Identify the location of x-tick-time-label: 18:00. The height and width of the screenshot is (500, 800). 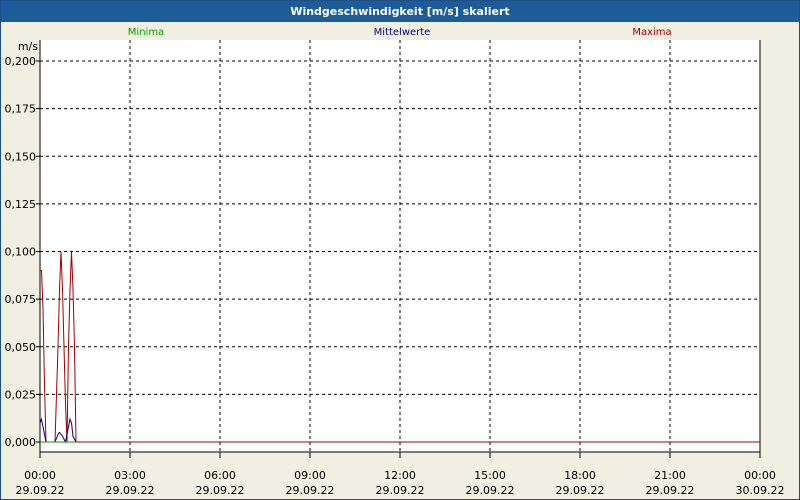
(580, 475).